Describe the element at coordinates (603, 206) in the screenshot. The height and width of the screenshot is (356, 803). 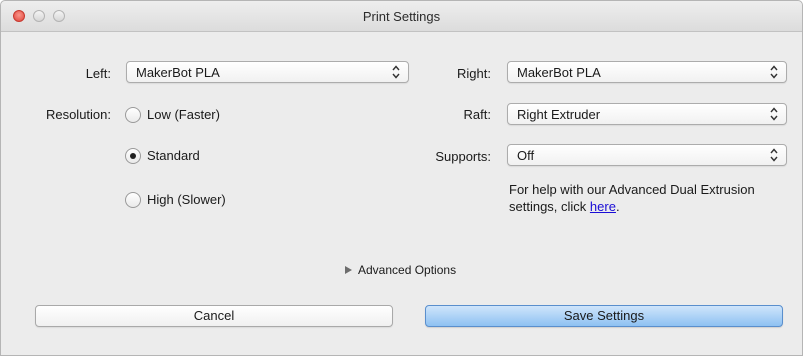
I see `help-link: here` at that location.